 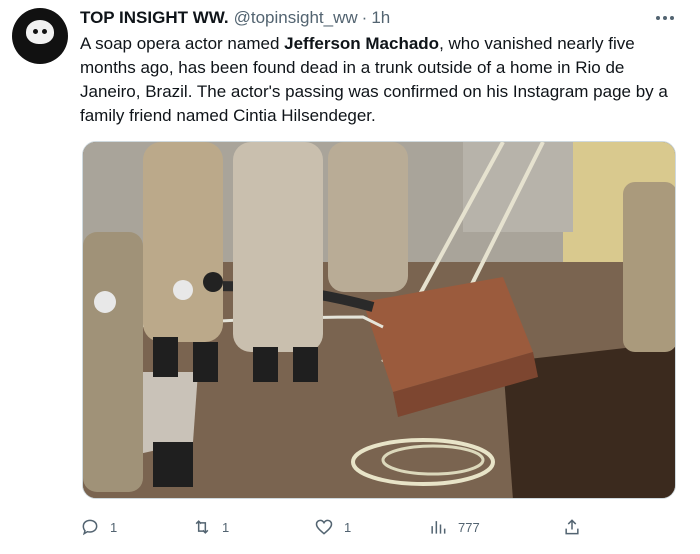 What do you see at coordinates (40, 32) in the screenshot?
I see `avatar-logo-icon` at bounding box center [40, 32].